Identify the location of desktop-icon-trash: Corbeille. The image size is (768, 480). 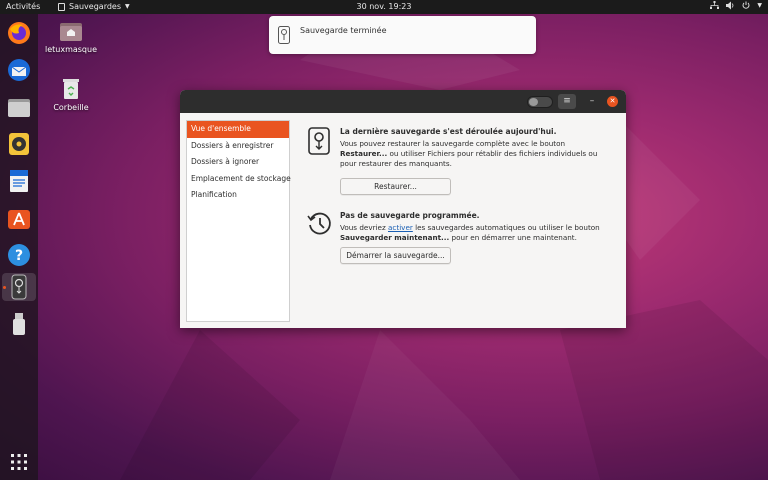
(71, 95).